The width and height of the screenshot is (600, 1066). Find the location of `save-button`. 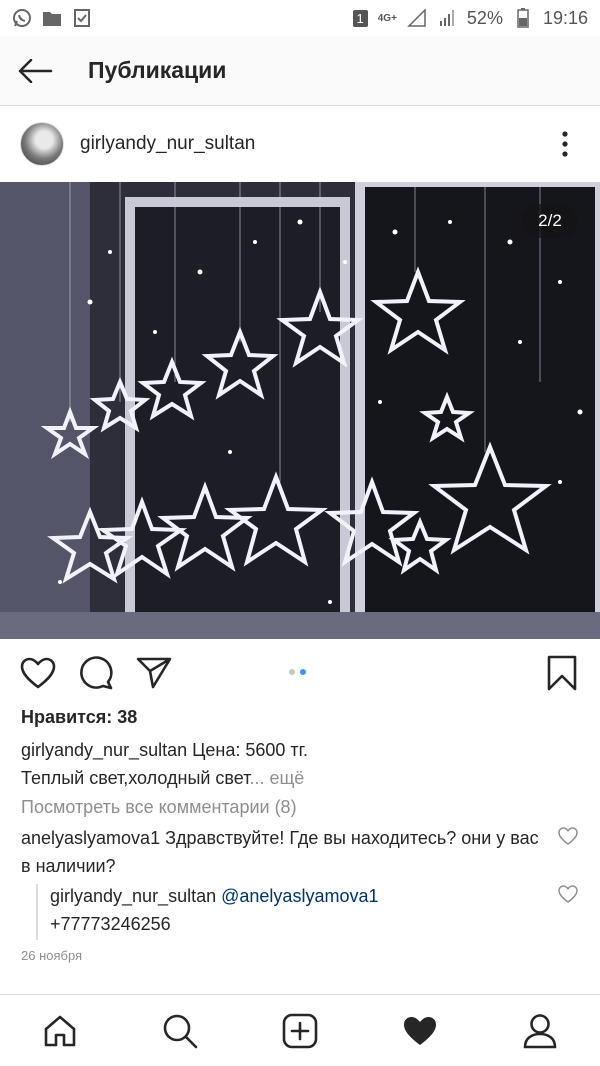

save-button is located at coordinates (562, 673).